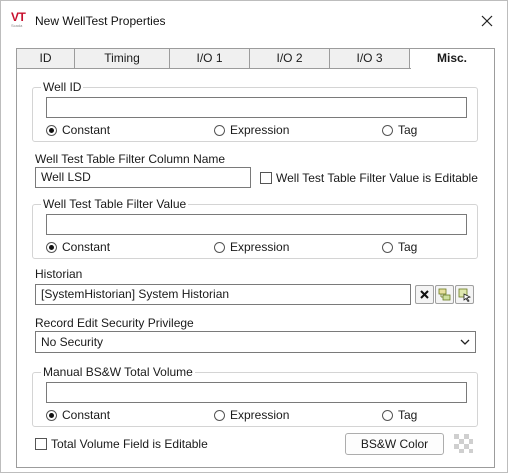 Image resolution: width=508 pixels, height=473 pixels. Describe the element at coordinates (370, 58) in the screenshot. I see `tab-io-3: I/O 3` at that location.